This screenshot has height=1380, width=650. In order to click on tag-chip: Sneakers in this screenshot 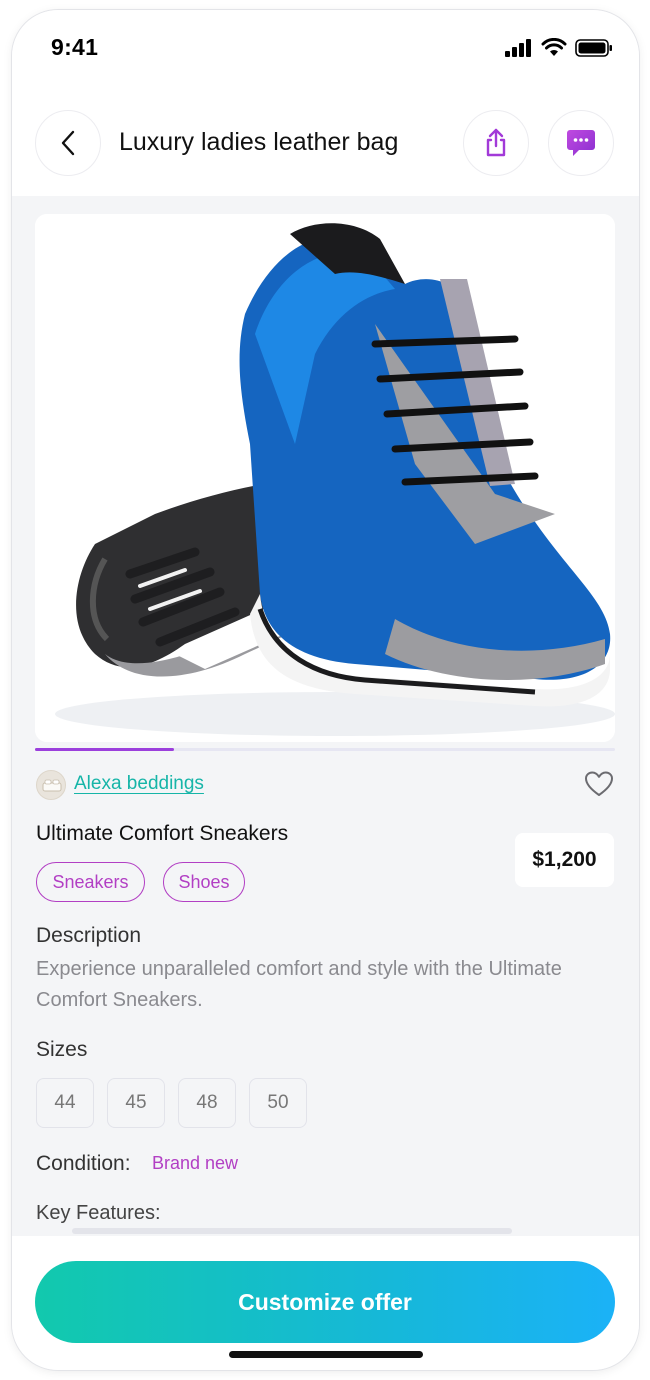, I will do `click(90, 882)`.